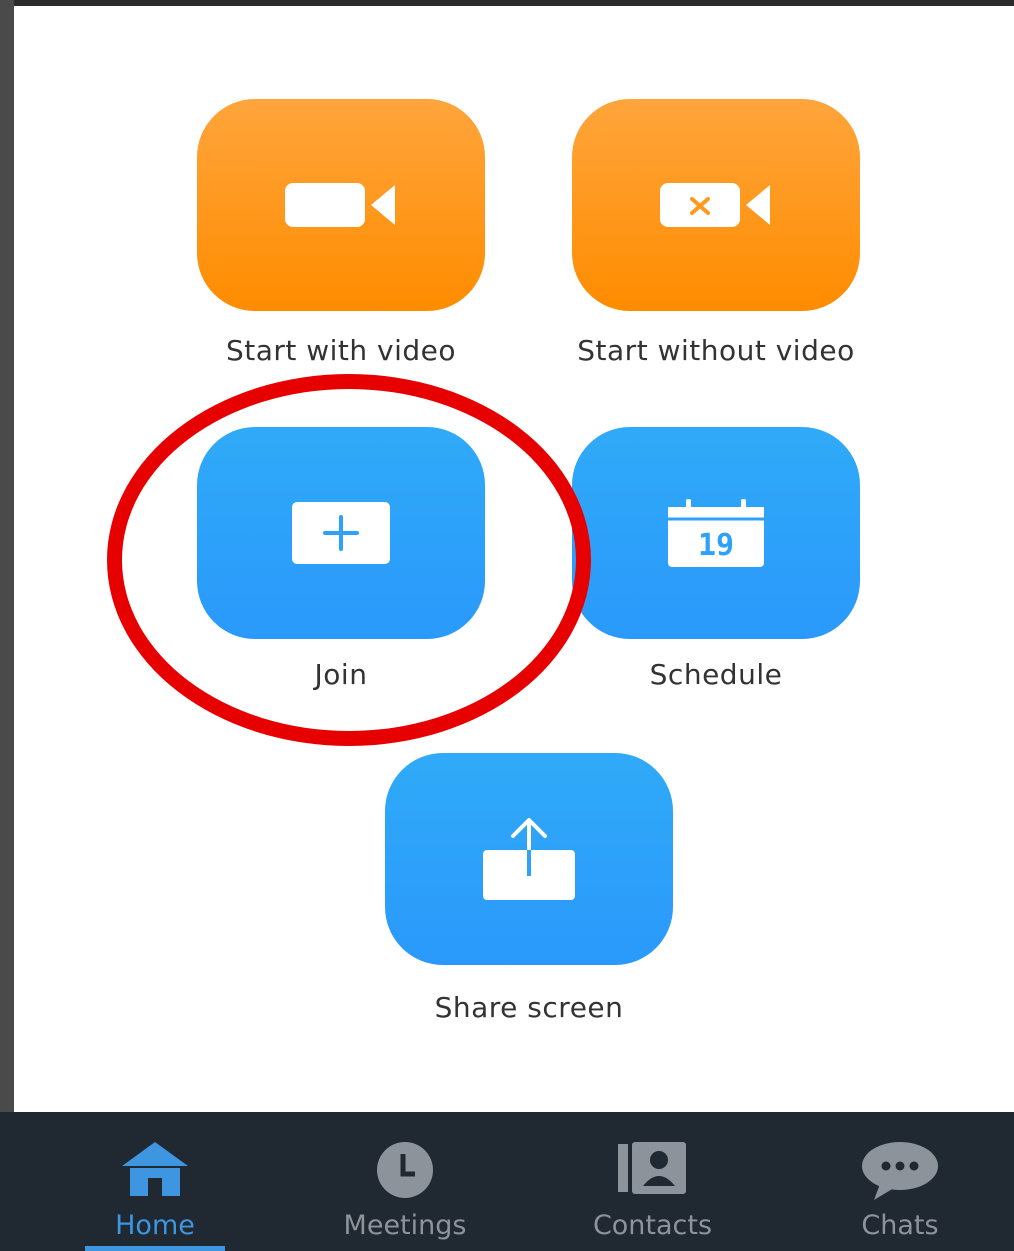 The height and width of the screenshot is (1251, 1014). I want to click on start-without-video-button, so click(716, 205).